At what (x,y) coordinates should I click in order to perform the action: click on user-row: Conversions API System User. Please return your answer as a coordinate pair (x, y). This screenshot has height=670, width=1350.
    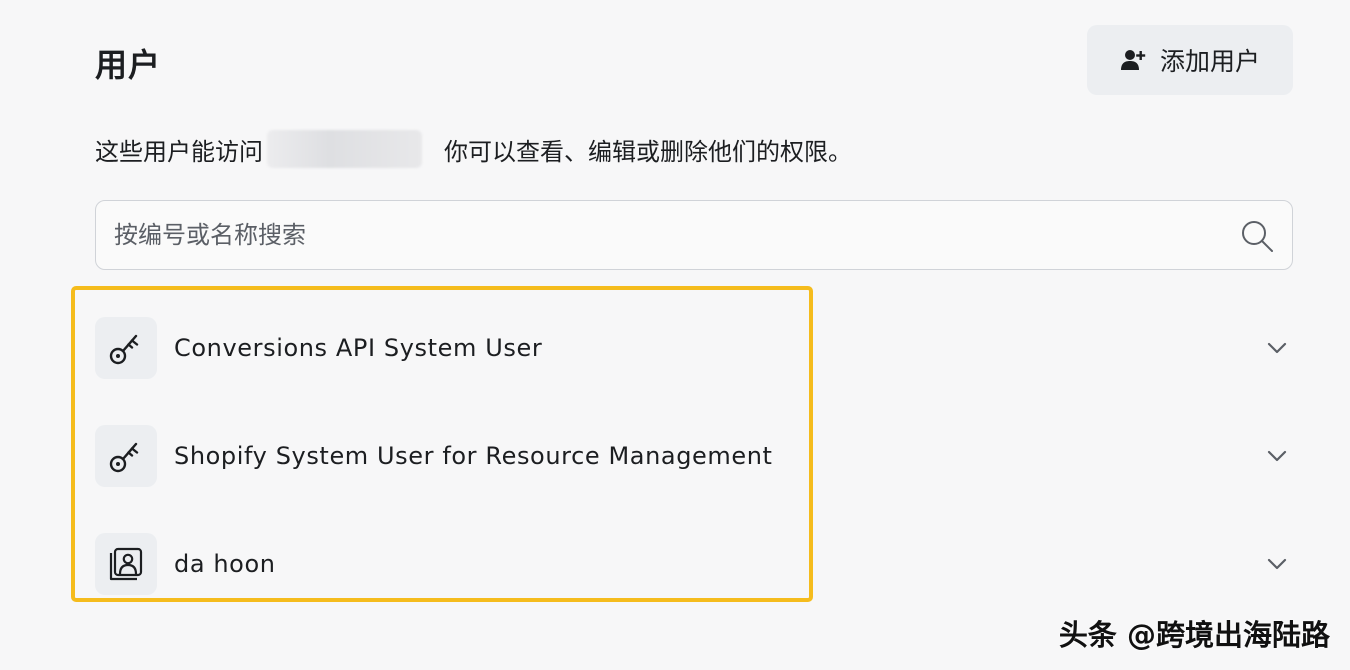
    Looking at the image, I should click on (694, 348).